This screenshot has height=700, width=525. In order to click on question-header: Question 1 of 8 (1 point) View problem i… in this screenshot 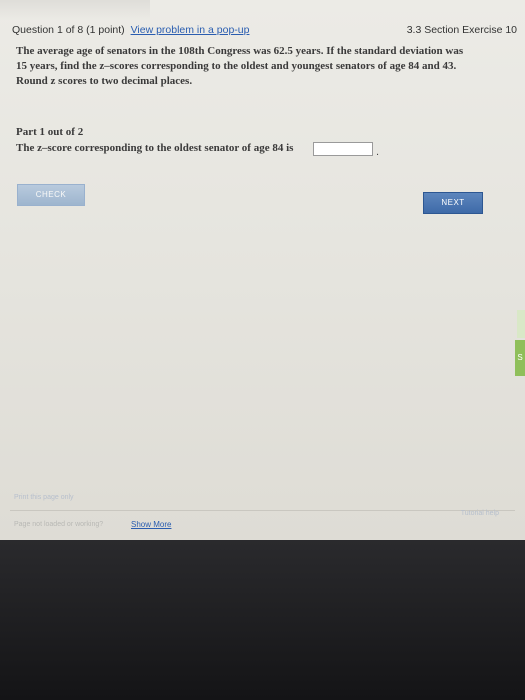, I will do `click(264, 32)`.